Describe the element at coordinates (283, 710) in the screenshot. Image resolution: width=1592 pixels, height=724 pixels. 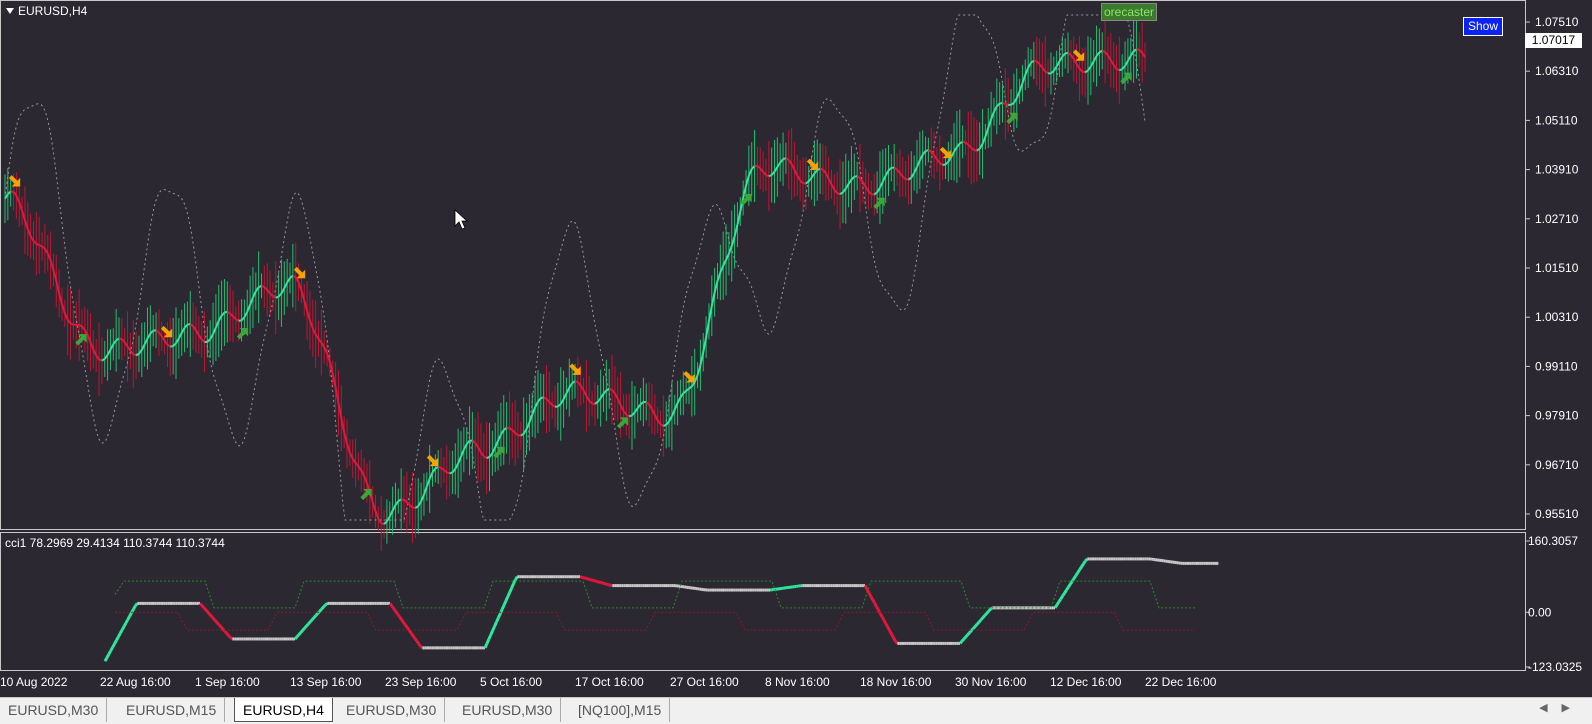
I see `tab-eurusd-h4: EURUSD,H4` at that location.